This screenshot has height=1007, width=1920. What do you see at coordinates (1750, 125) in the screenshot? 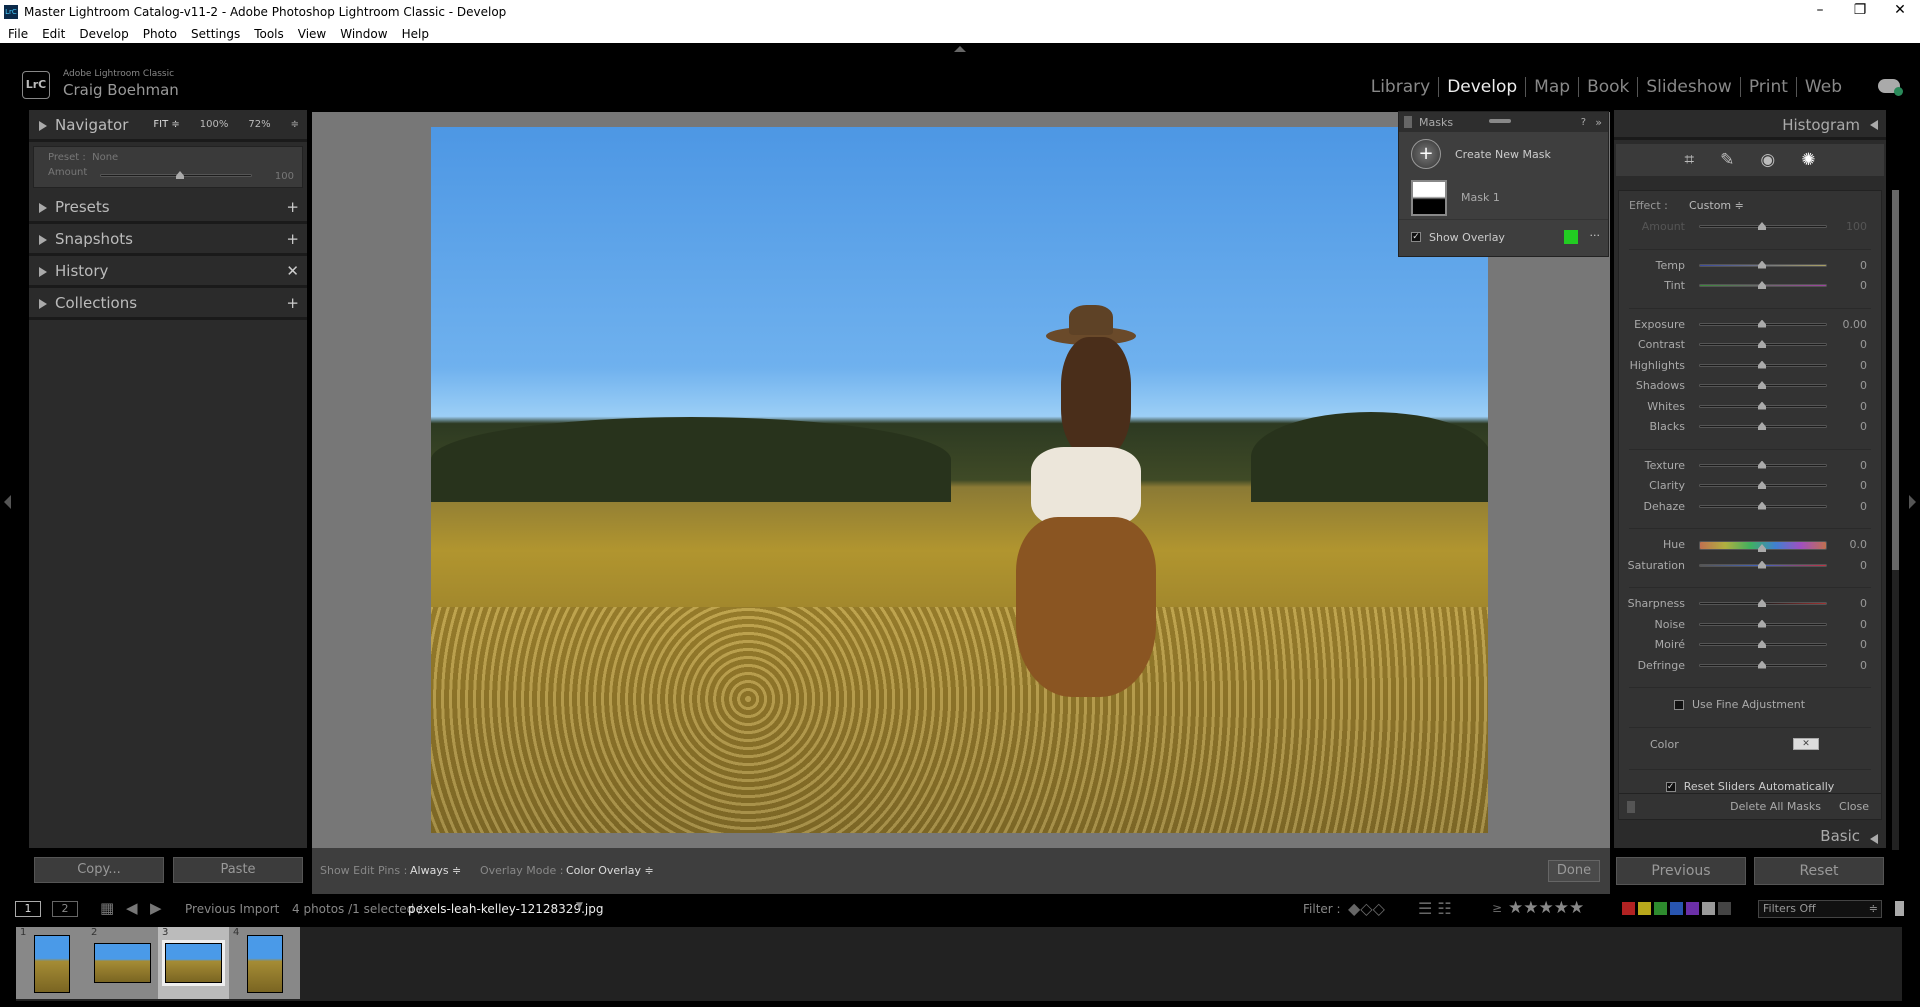
I see `histogram-header: Histogram` at bounding box center [1750, 125].